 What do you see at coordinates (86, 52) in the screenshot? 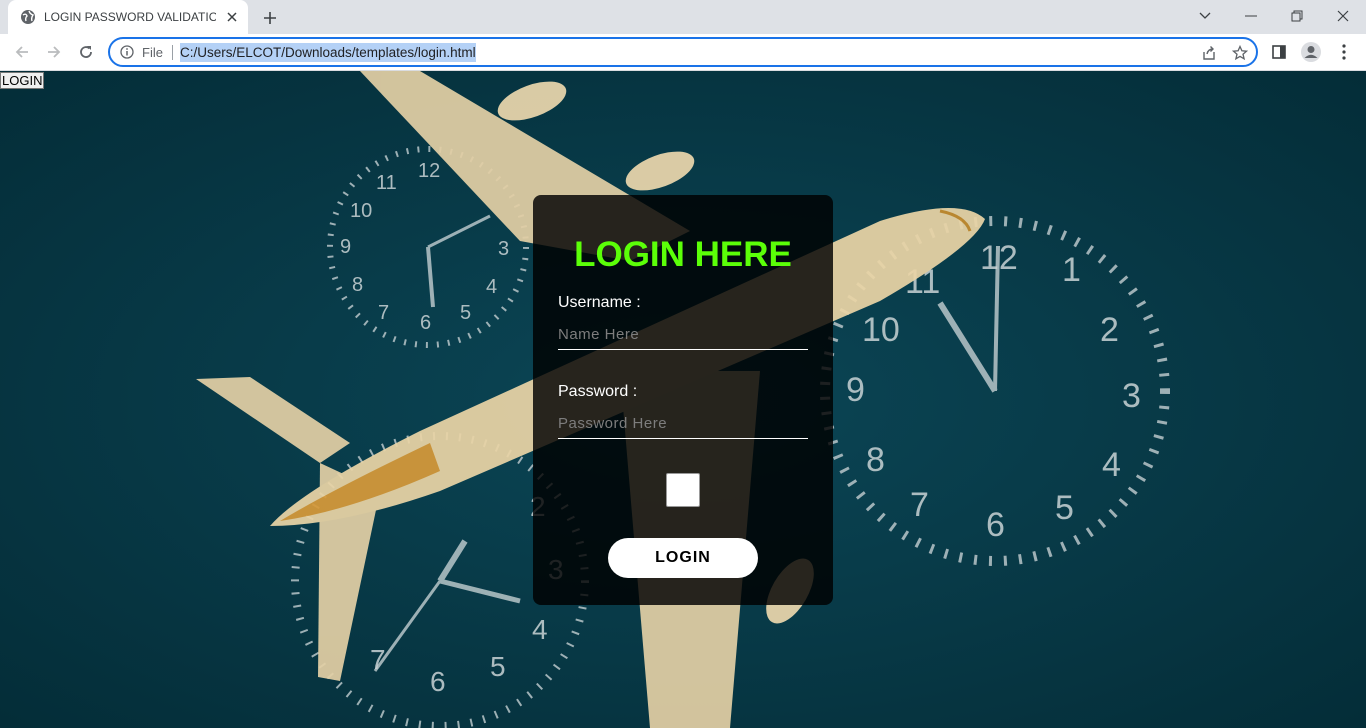
I see `reload-icon` at bounding box center [86, 52].